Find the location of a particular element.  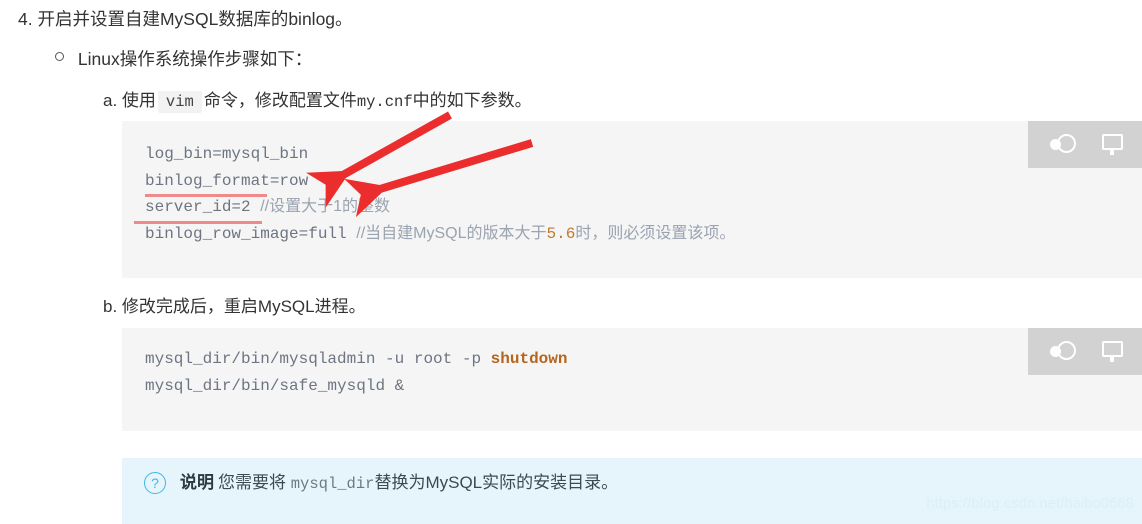

code-comment: //设置大于1的整数 is located at coordinates (325, 206).